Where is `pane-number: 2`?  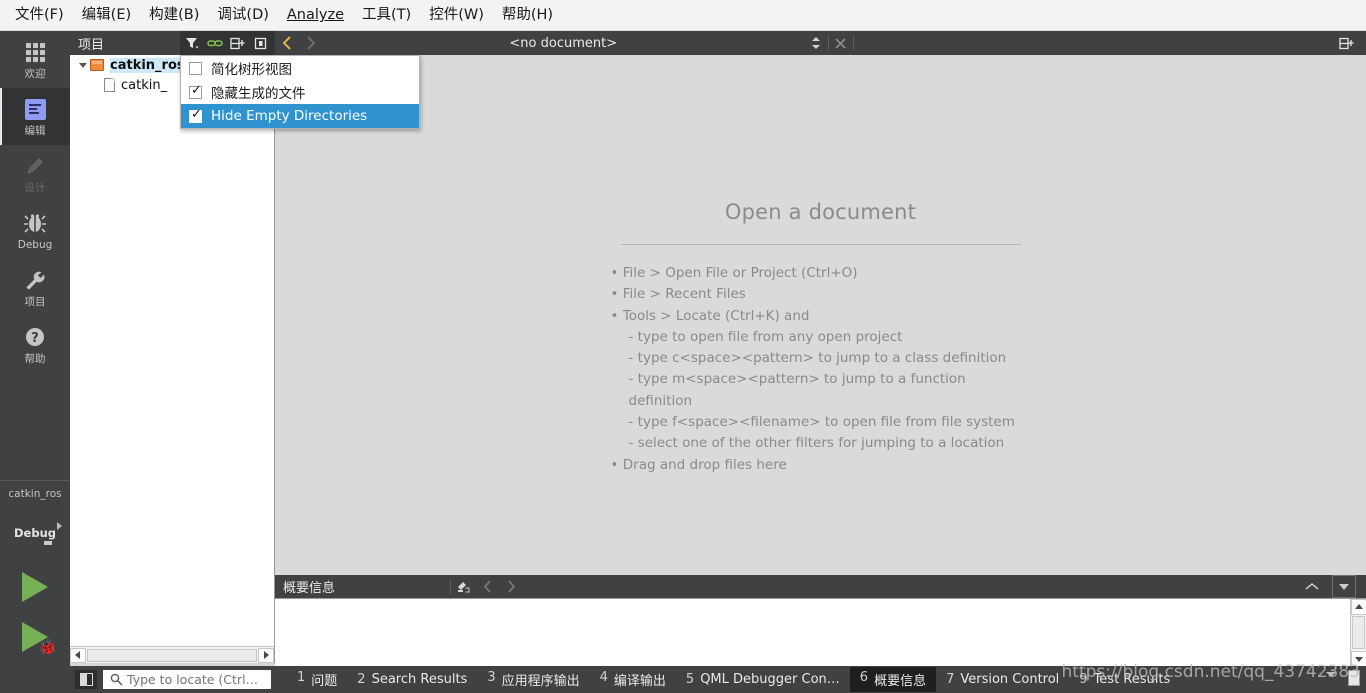 pane-number: 2 is located at coordinates (361, 679).